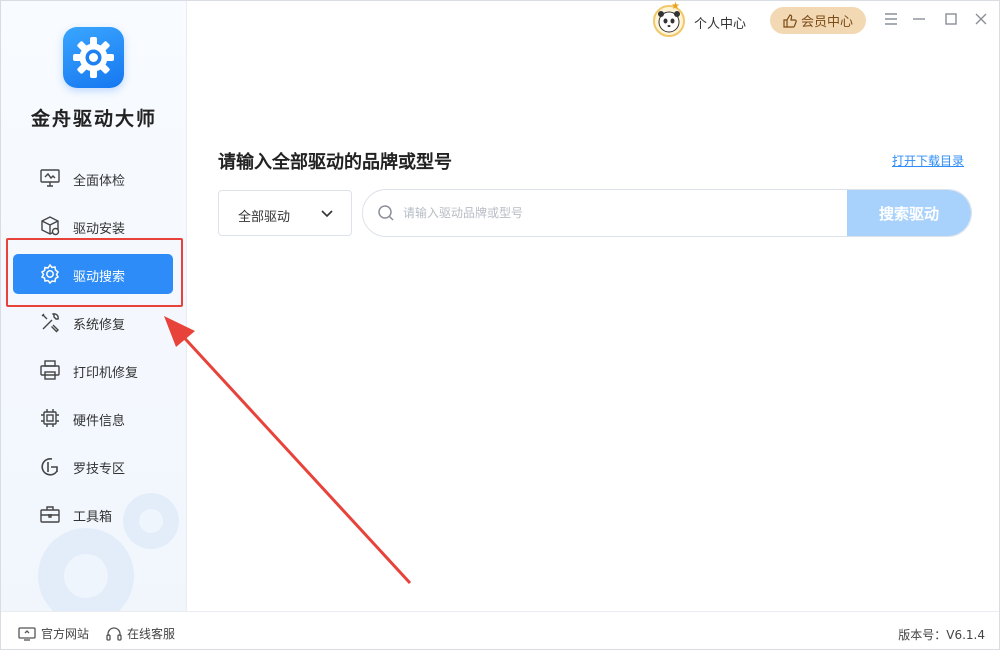  I want to click on gear-logo-icon, so click(93, 57).